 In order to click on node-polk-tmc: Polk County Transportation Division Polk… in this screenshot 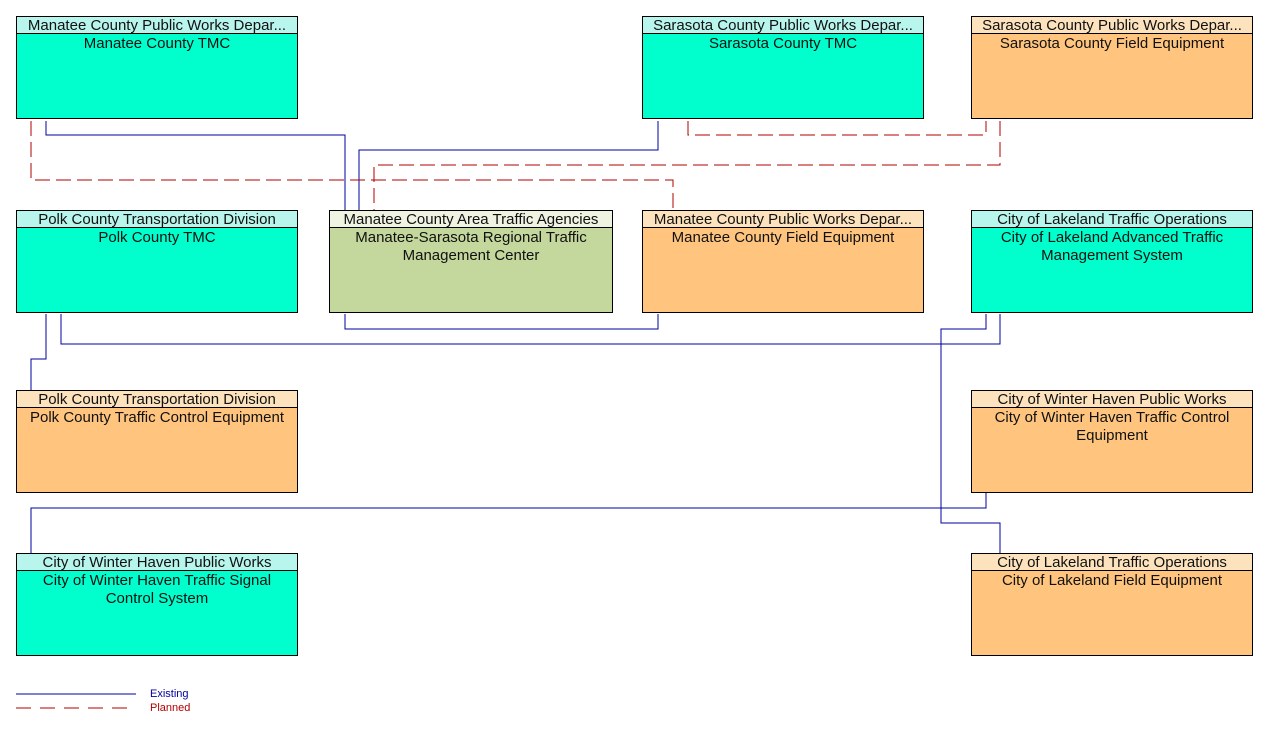, I will do `click(157, 261)`.